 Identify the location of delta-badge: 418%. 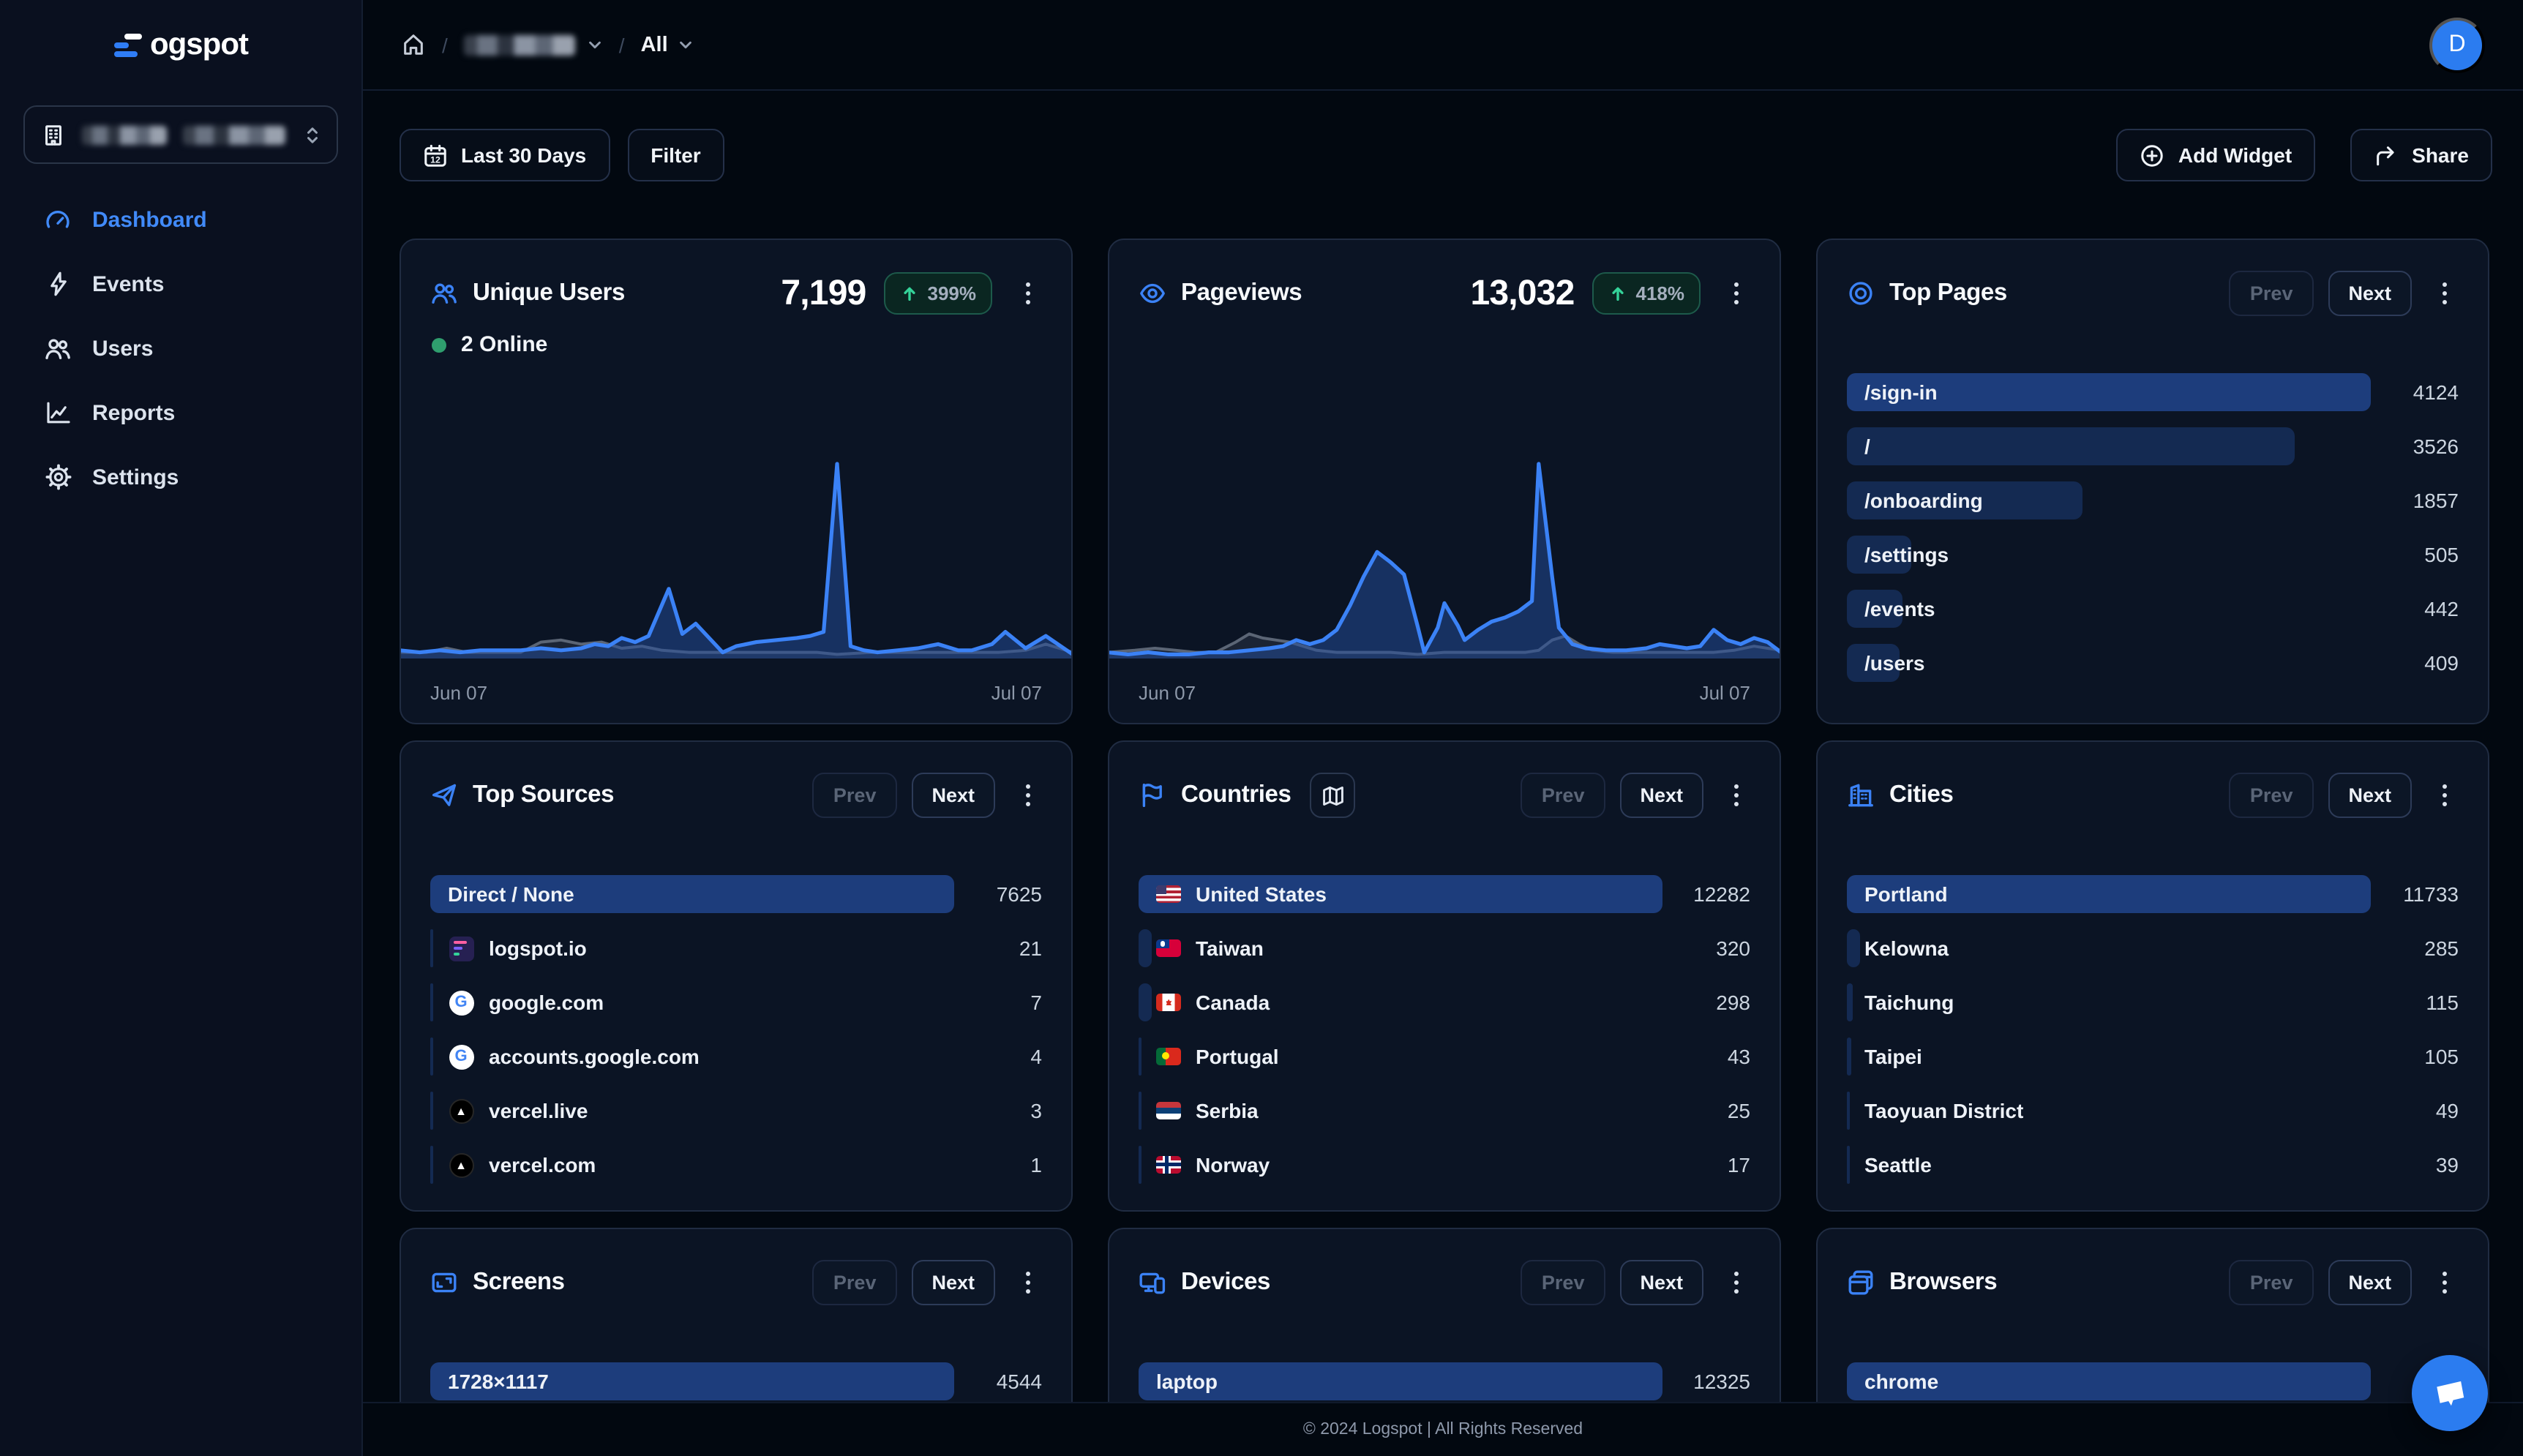
(1646, 293).